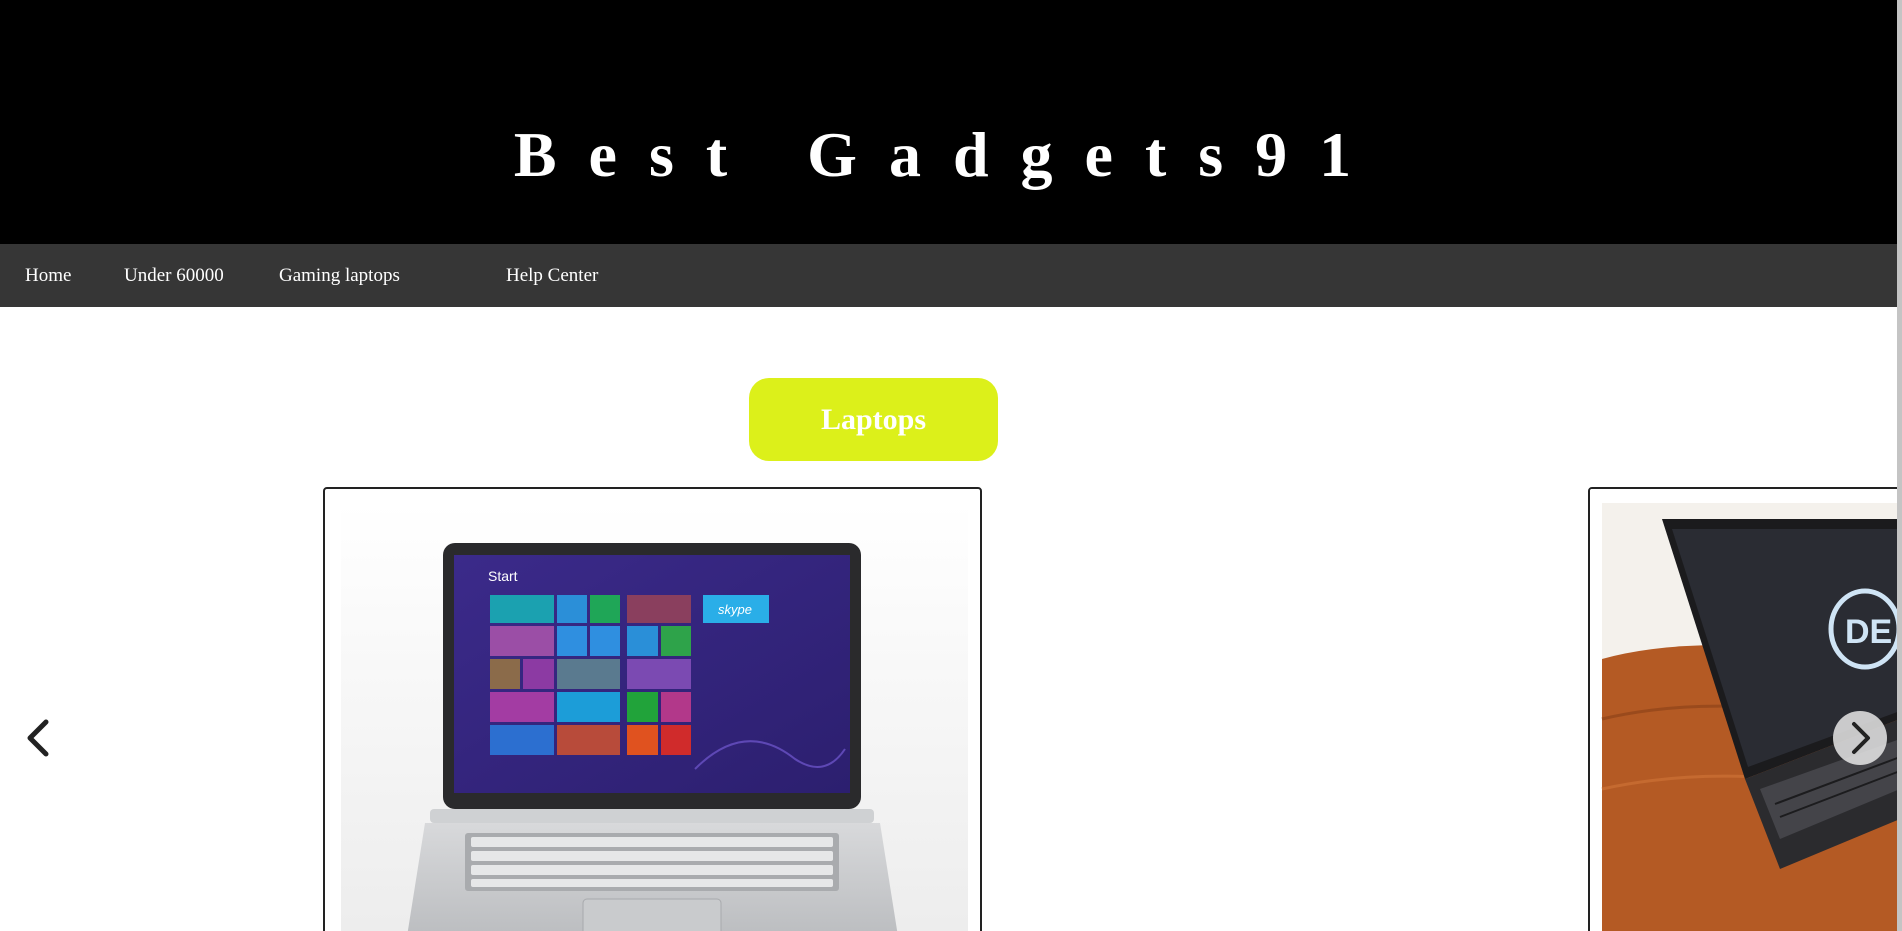 The height and width of the screenshot is (931, 1902). What do you see at coordinates (174, 275) in the screenshot?
I see `nav-item-under-60000: Under 60000` at bounding box center [174, 275].